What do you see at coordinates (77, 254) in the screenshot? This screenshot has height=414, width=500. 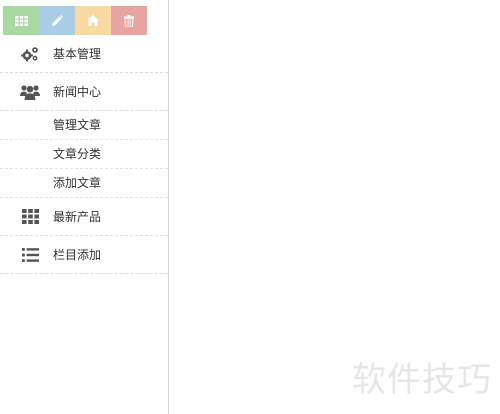 I see `nav-item-label: 栏目添加` at bounding box center [77, 254].